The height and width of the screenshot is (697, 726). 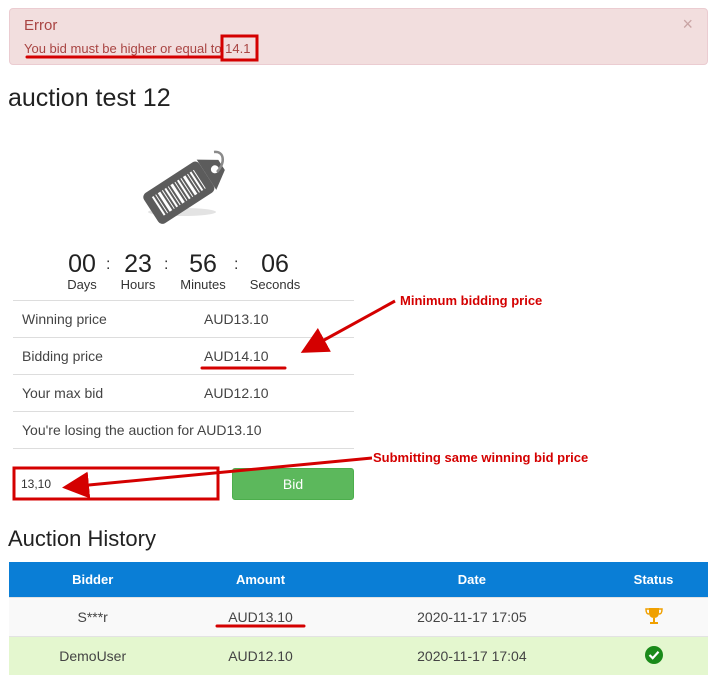 What do you see at coordinates (41, 25) in the screenshot?
I see `alert-title: Error` at bounding box center [41, 25].